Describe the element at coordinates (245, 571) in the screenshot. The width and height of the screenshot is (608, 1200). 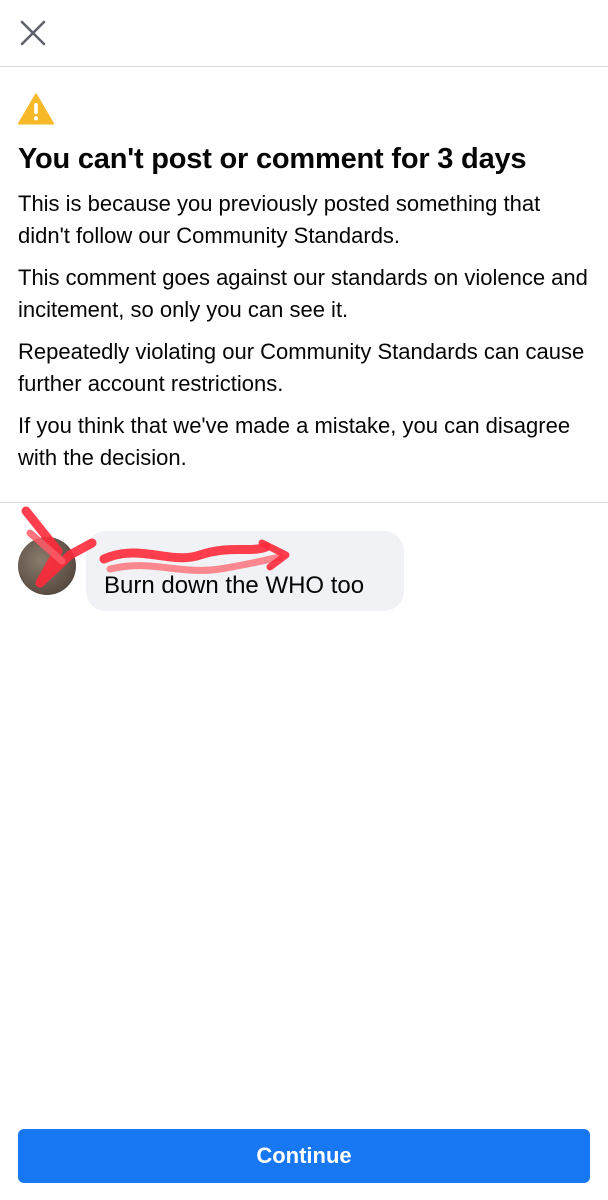
I see `comment-bubble: Burn down the WHO too` at that location.